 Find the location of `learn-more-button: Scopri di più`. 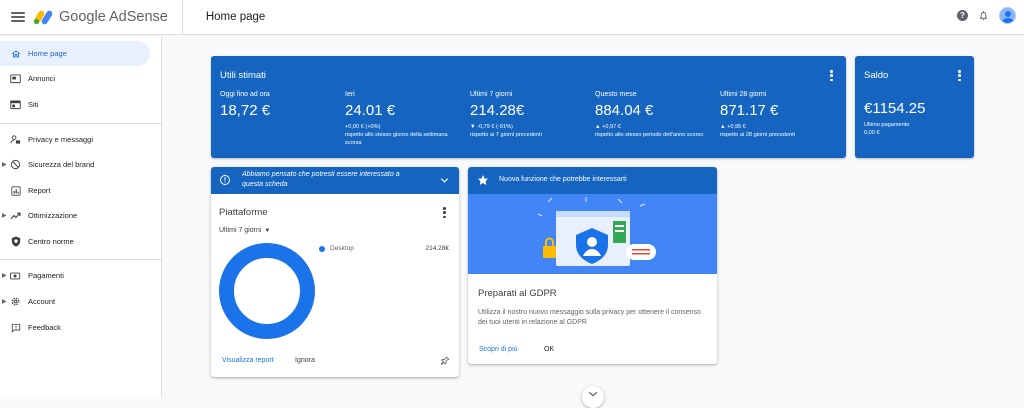

learn-more-button: Scopri di più is located at coordinates (498, 349).